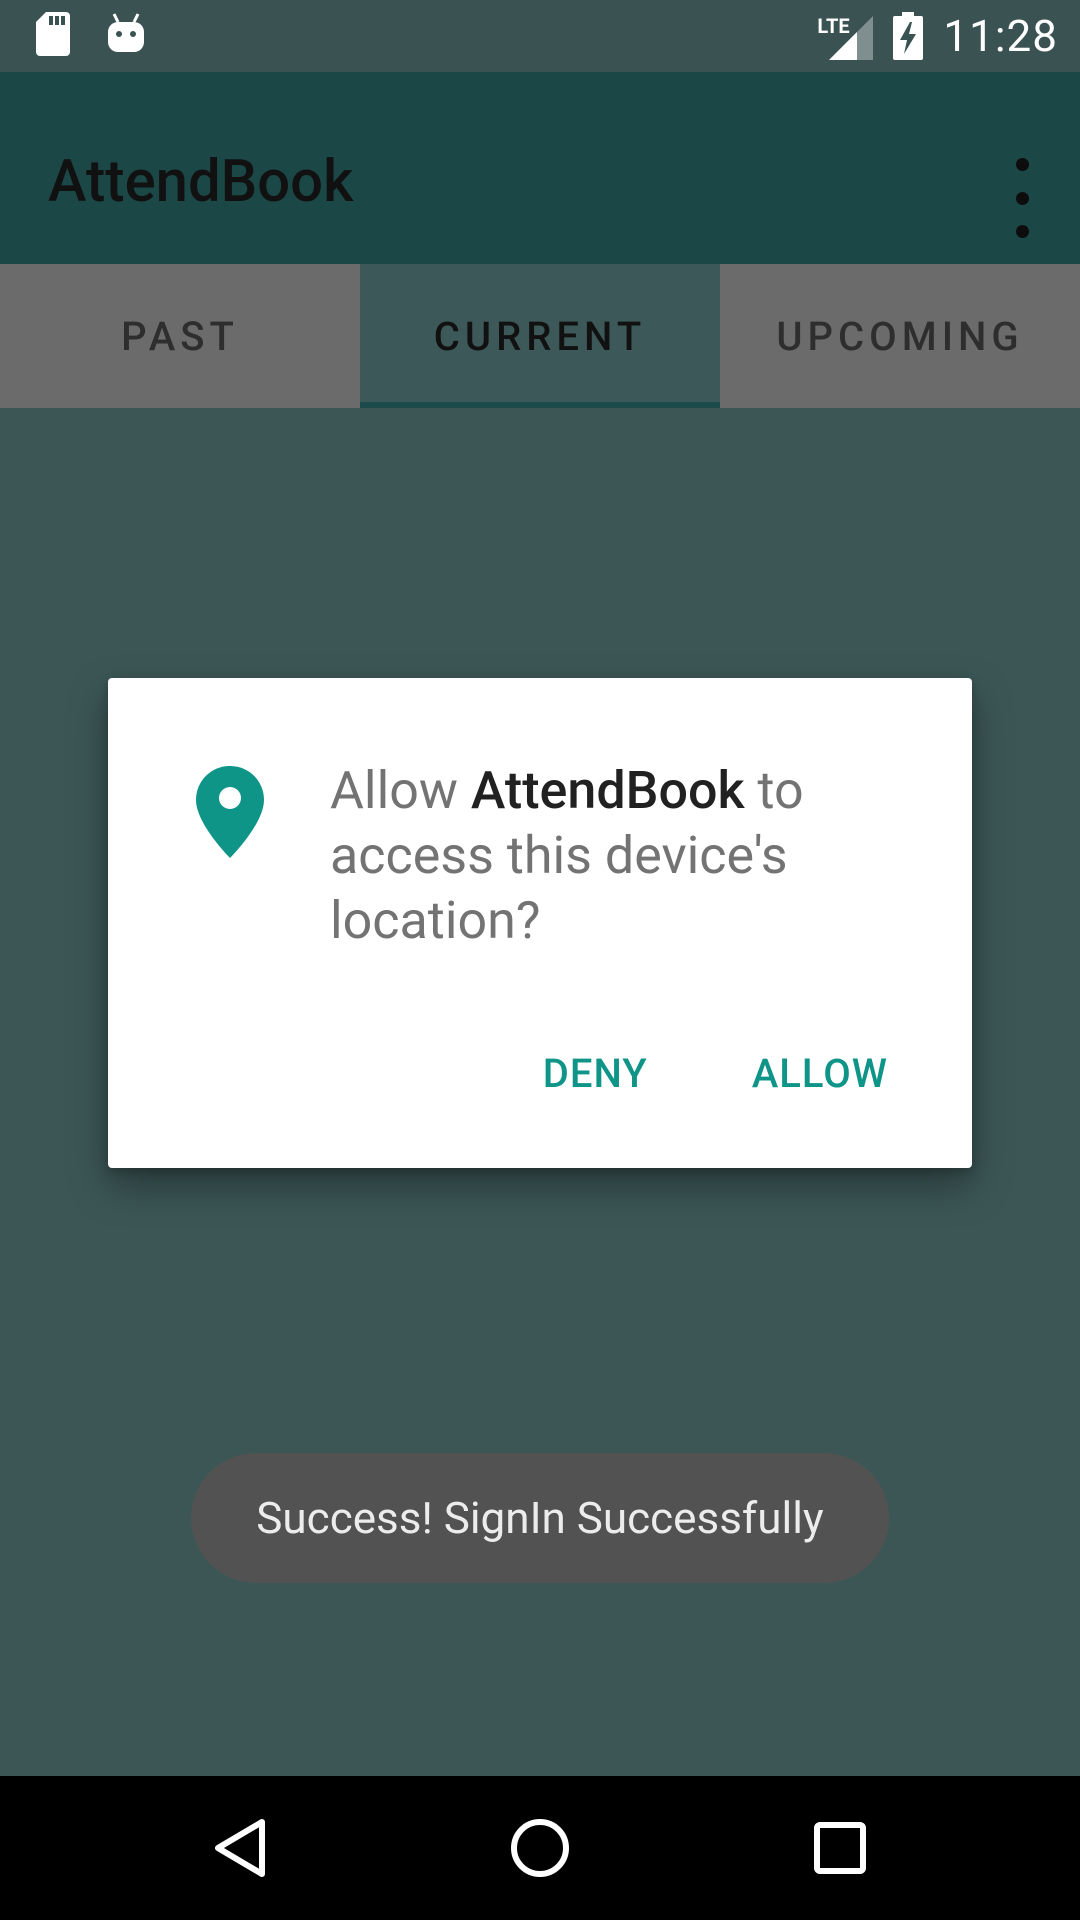 The image size is (1080, 1920). I want to click on app-title: AttendBook, so click(201, 182).